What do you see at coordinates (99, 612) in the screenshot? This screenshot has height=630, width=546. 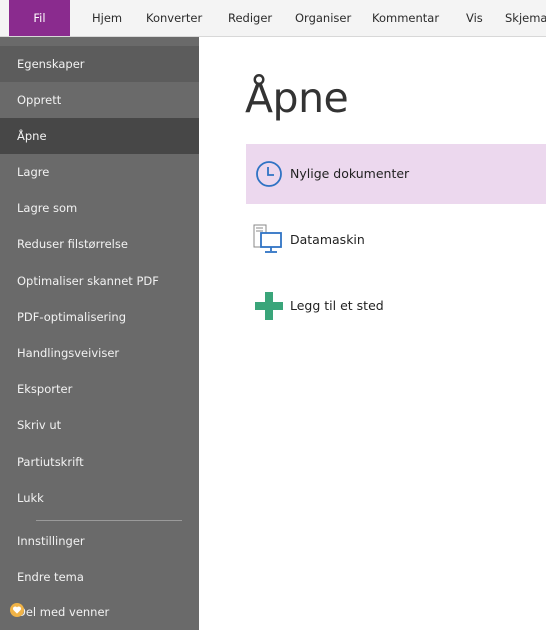 I see `sidebar-item-del-med-venner: Del med venner` at bounding box center [99, 612].